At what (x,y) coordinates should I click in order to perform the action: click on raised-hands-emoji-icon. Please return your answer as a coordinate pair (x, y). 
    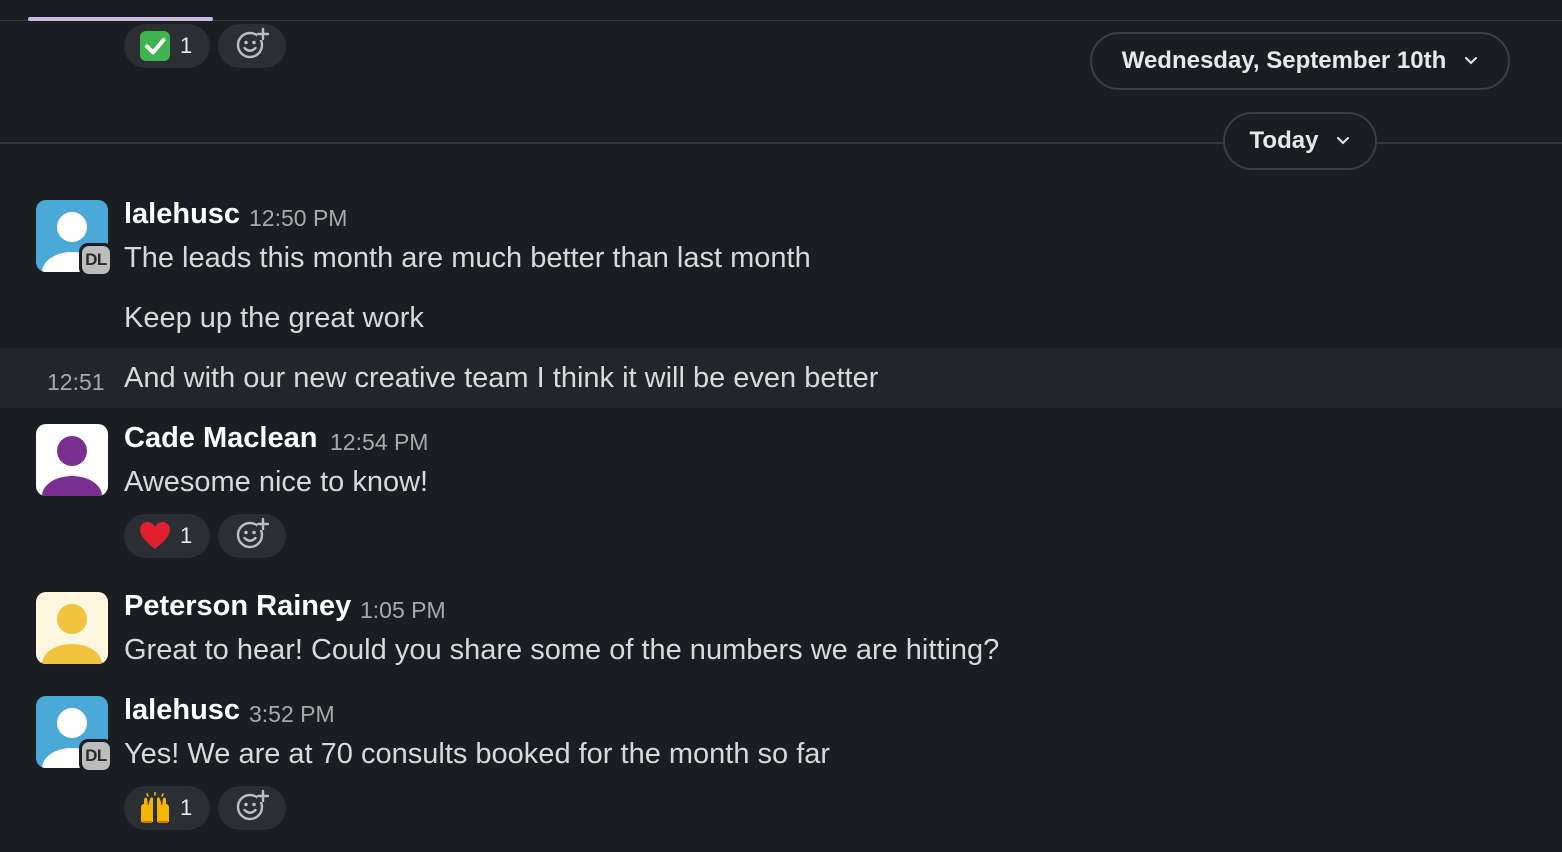
    Looking at the image, I should click on (155, 808).